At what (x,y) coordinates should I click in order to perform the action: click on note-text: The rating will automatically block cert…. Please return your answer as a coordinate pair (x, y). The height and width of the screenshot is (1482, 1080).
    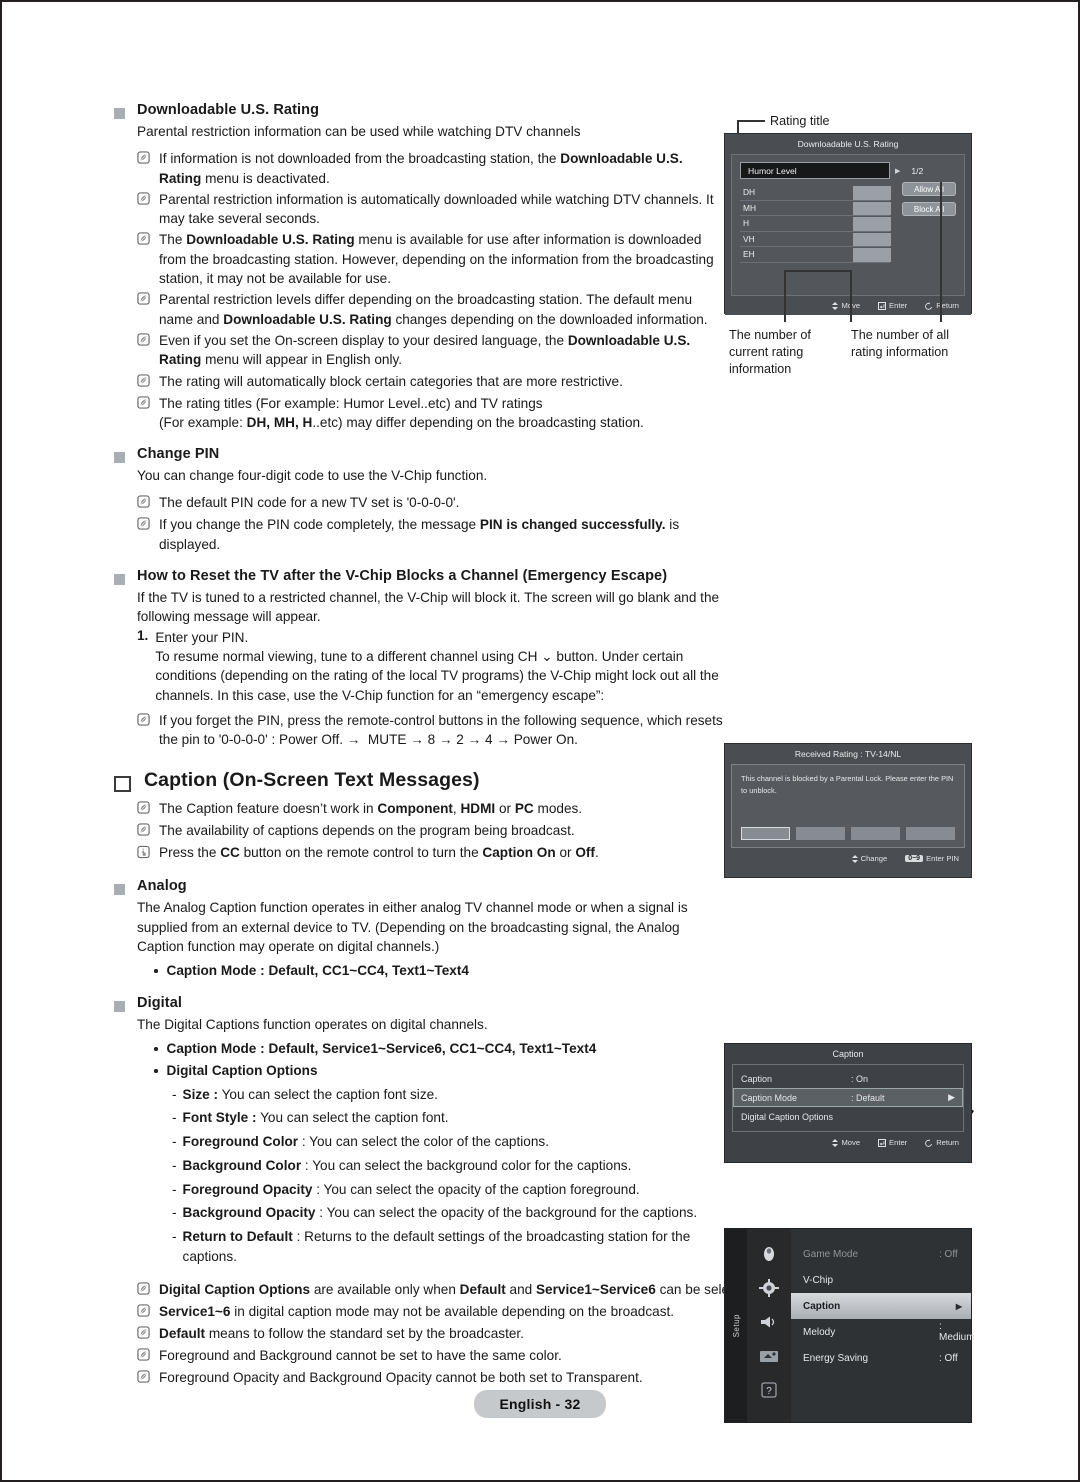
    Looking at the image, I should click on (391, 381).